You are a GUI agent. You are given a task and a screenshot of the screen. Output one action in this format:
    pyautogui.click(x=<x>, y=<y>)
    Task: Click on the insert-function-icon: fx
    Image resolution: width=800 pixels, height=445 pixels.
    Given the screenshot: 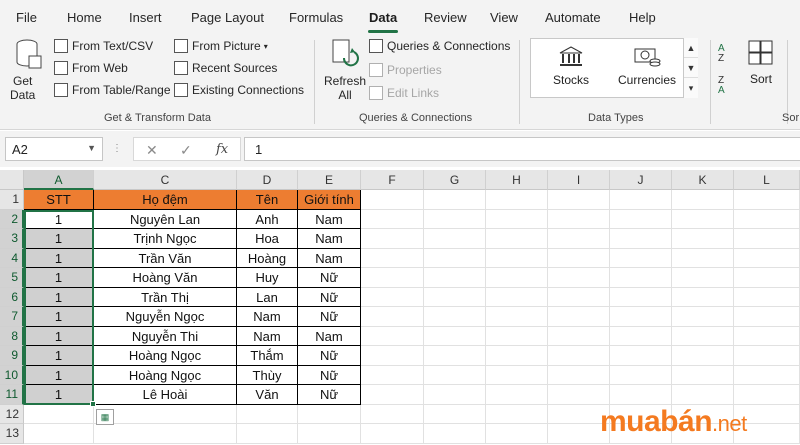 What is the action you would take?
    pyautogui.click(x=222, y=149)
    